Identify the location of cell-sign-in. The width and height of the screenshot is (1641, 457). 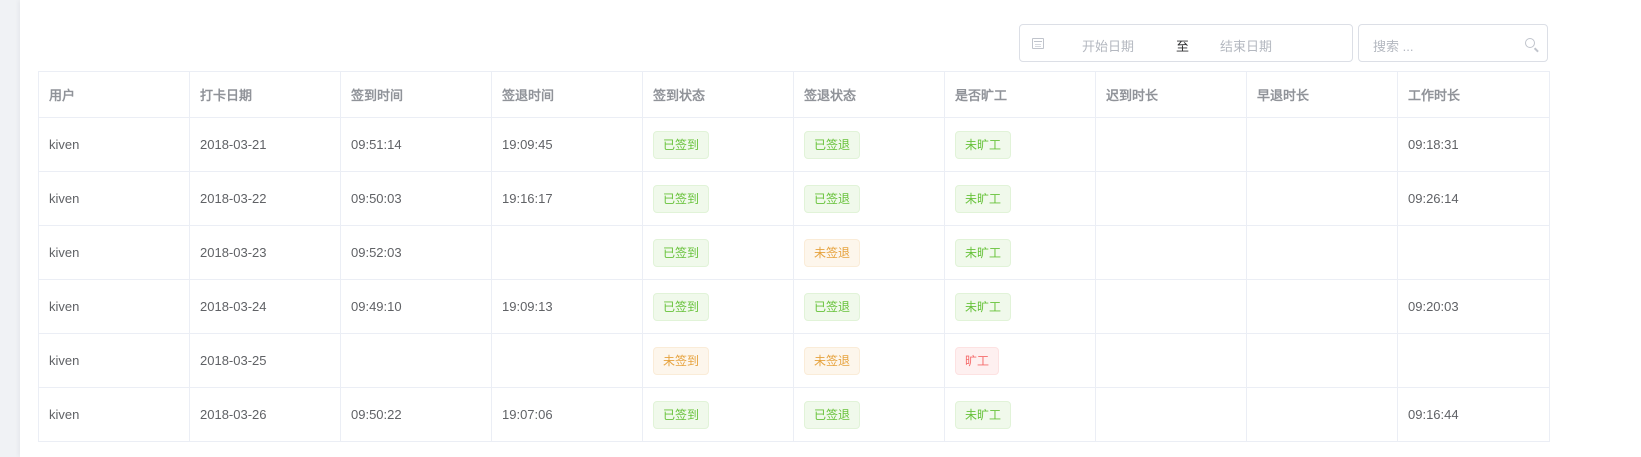
(416, 360).